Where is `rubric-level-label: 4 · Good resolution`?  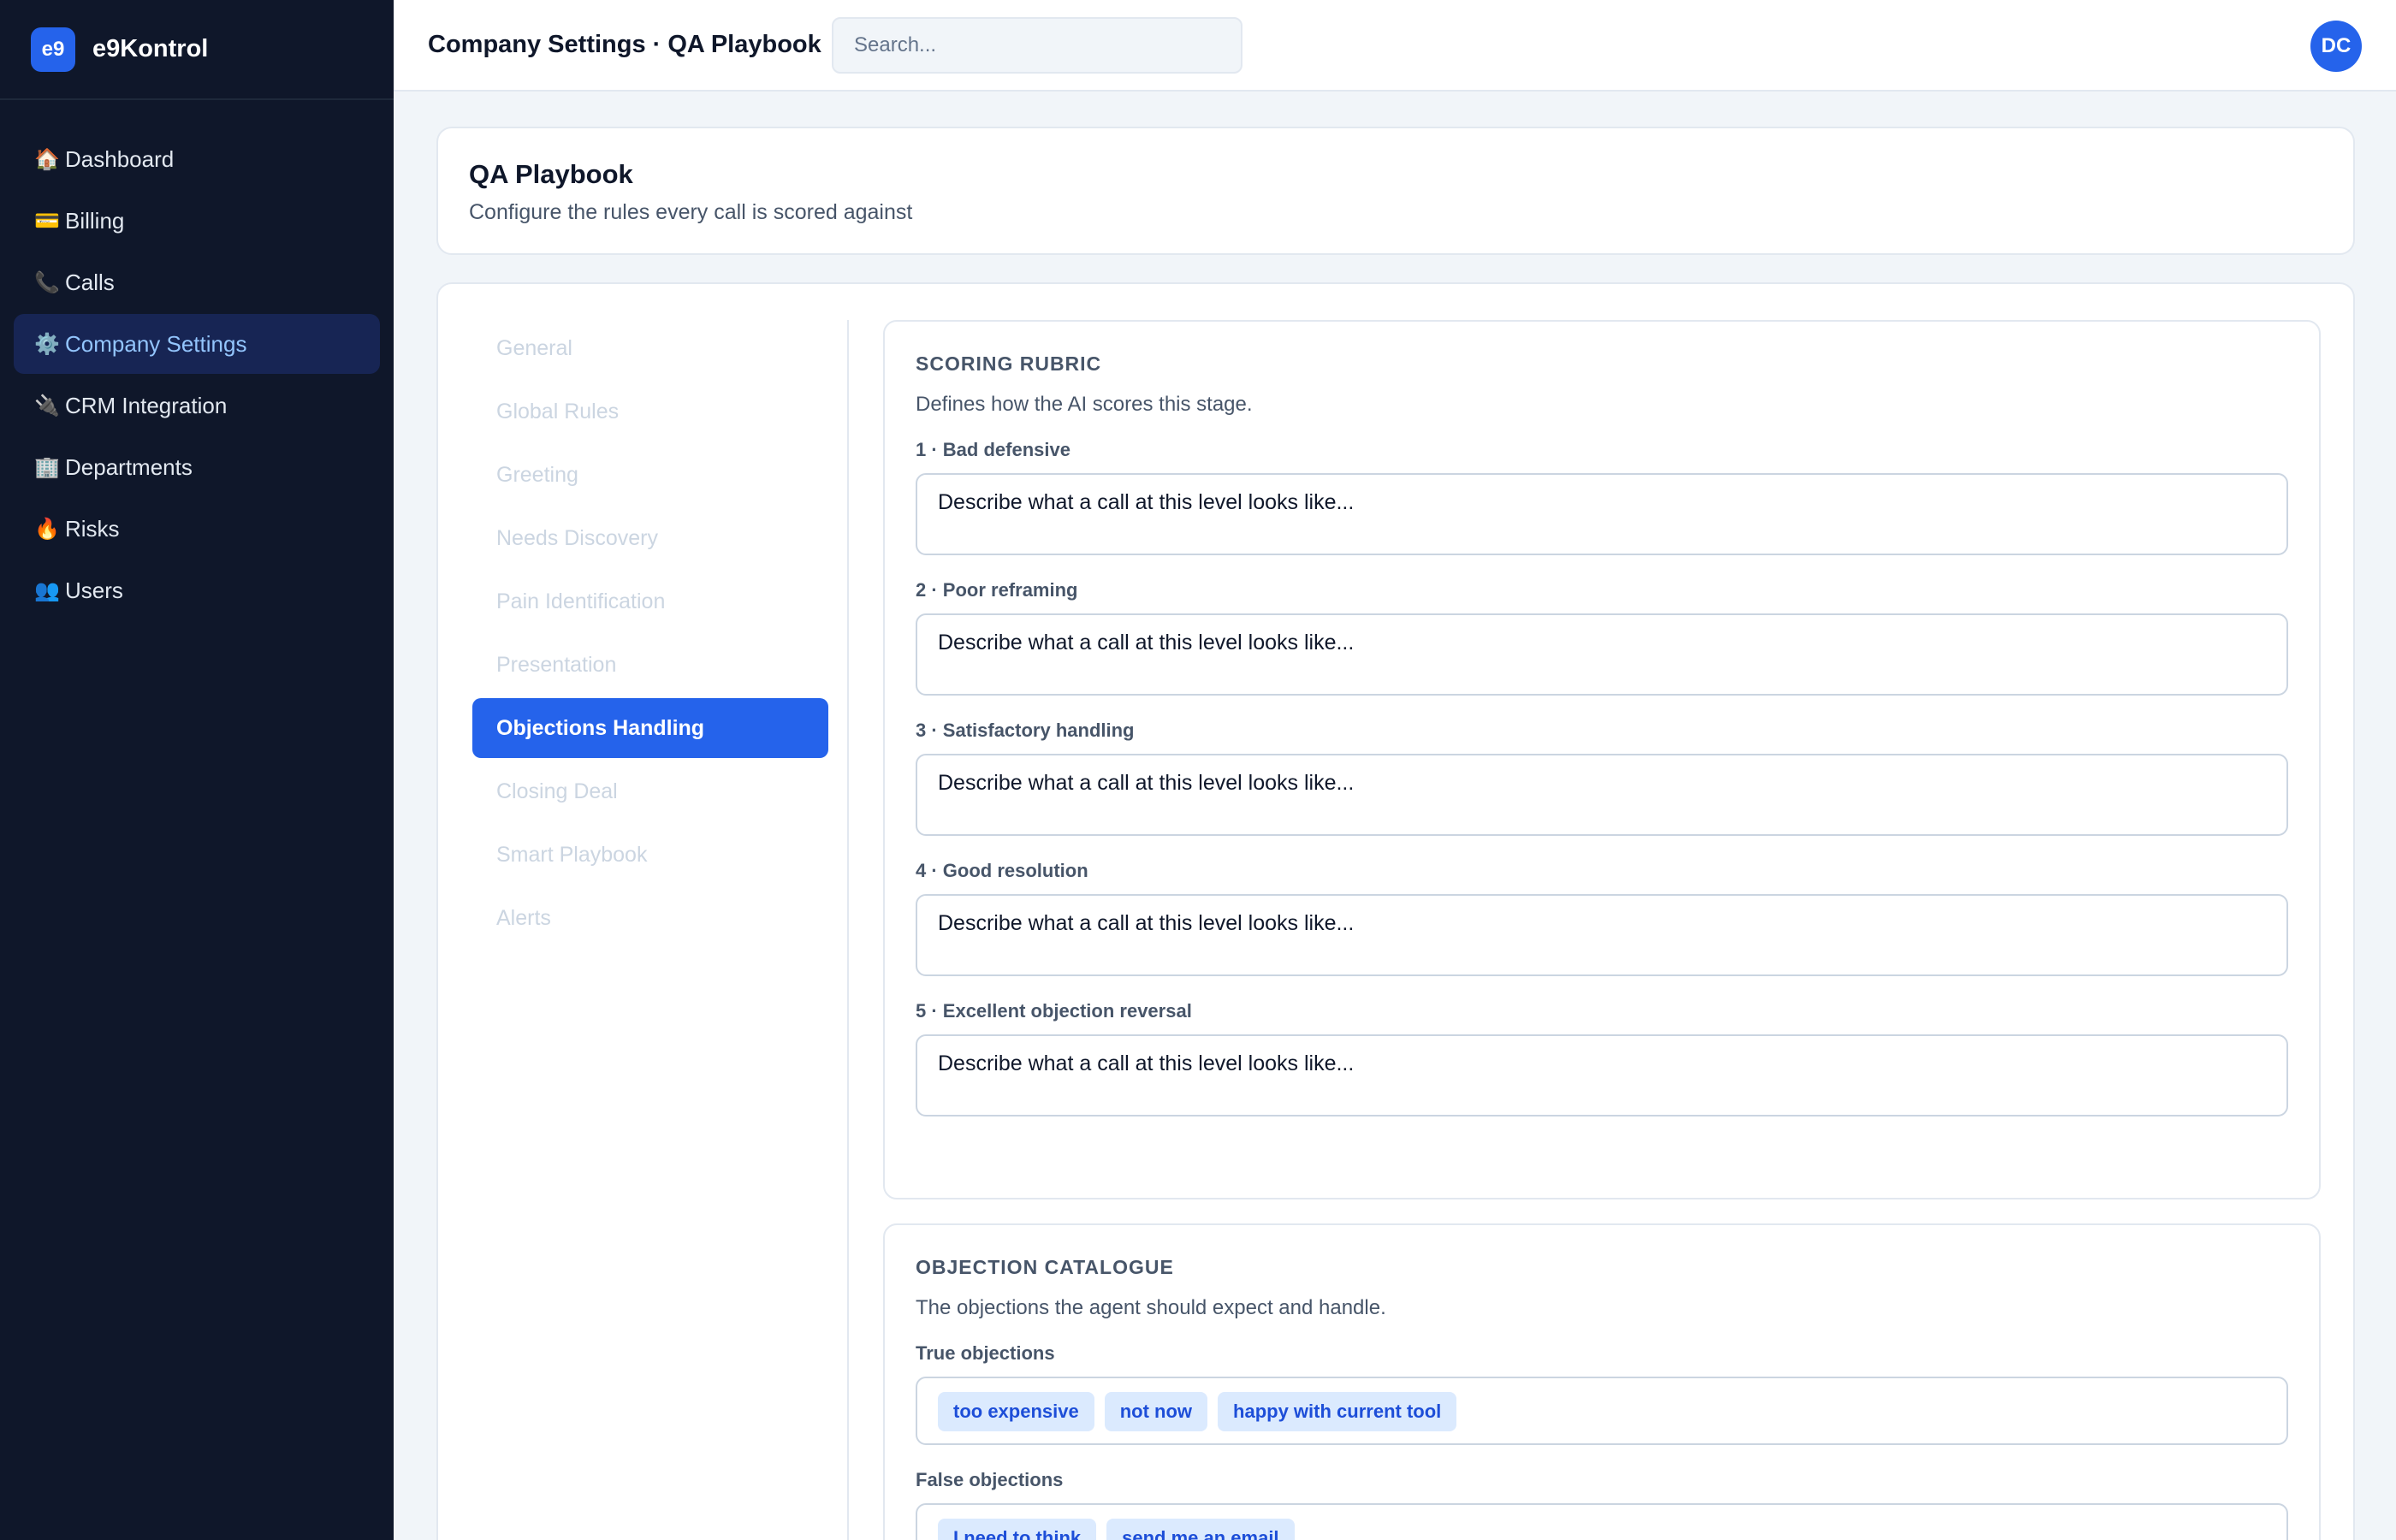
rubric-level-label: 4 · Good resolution is located at coordinates (1002, 870).